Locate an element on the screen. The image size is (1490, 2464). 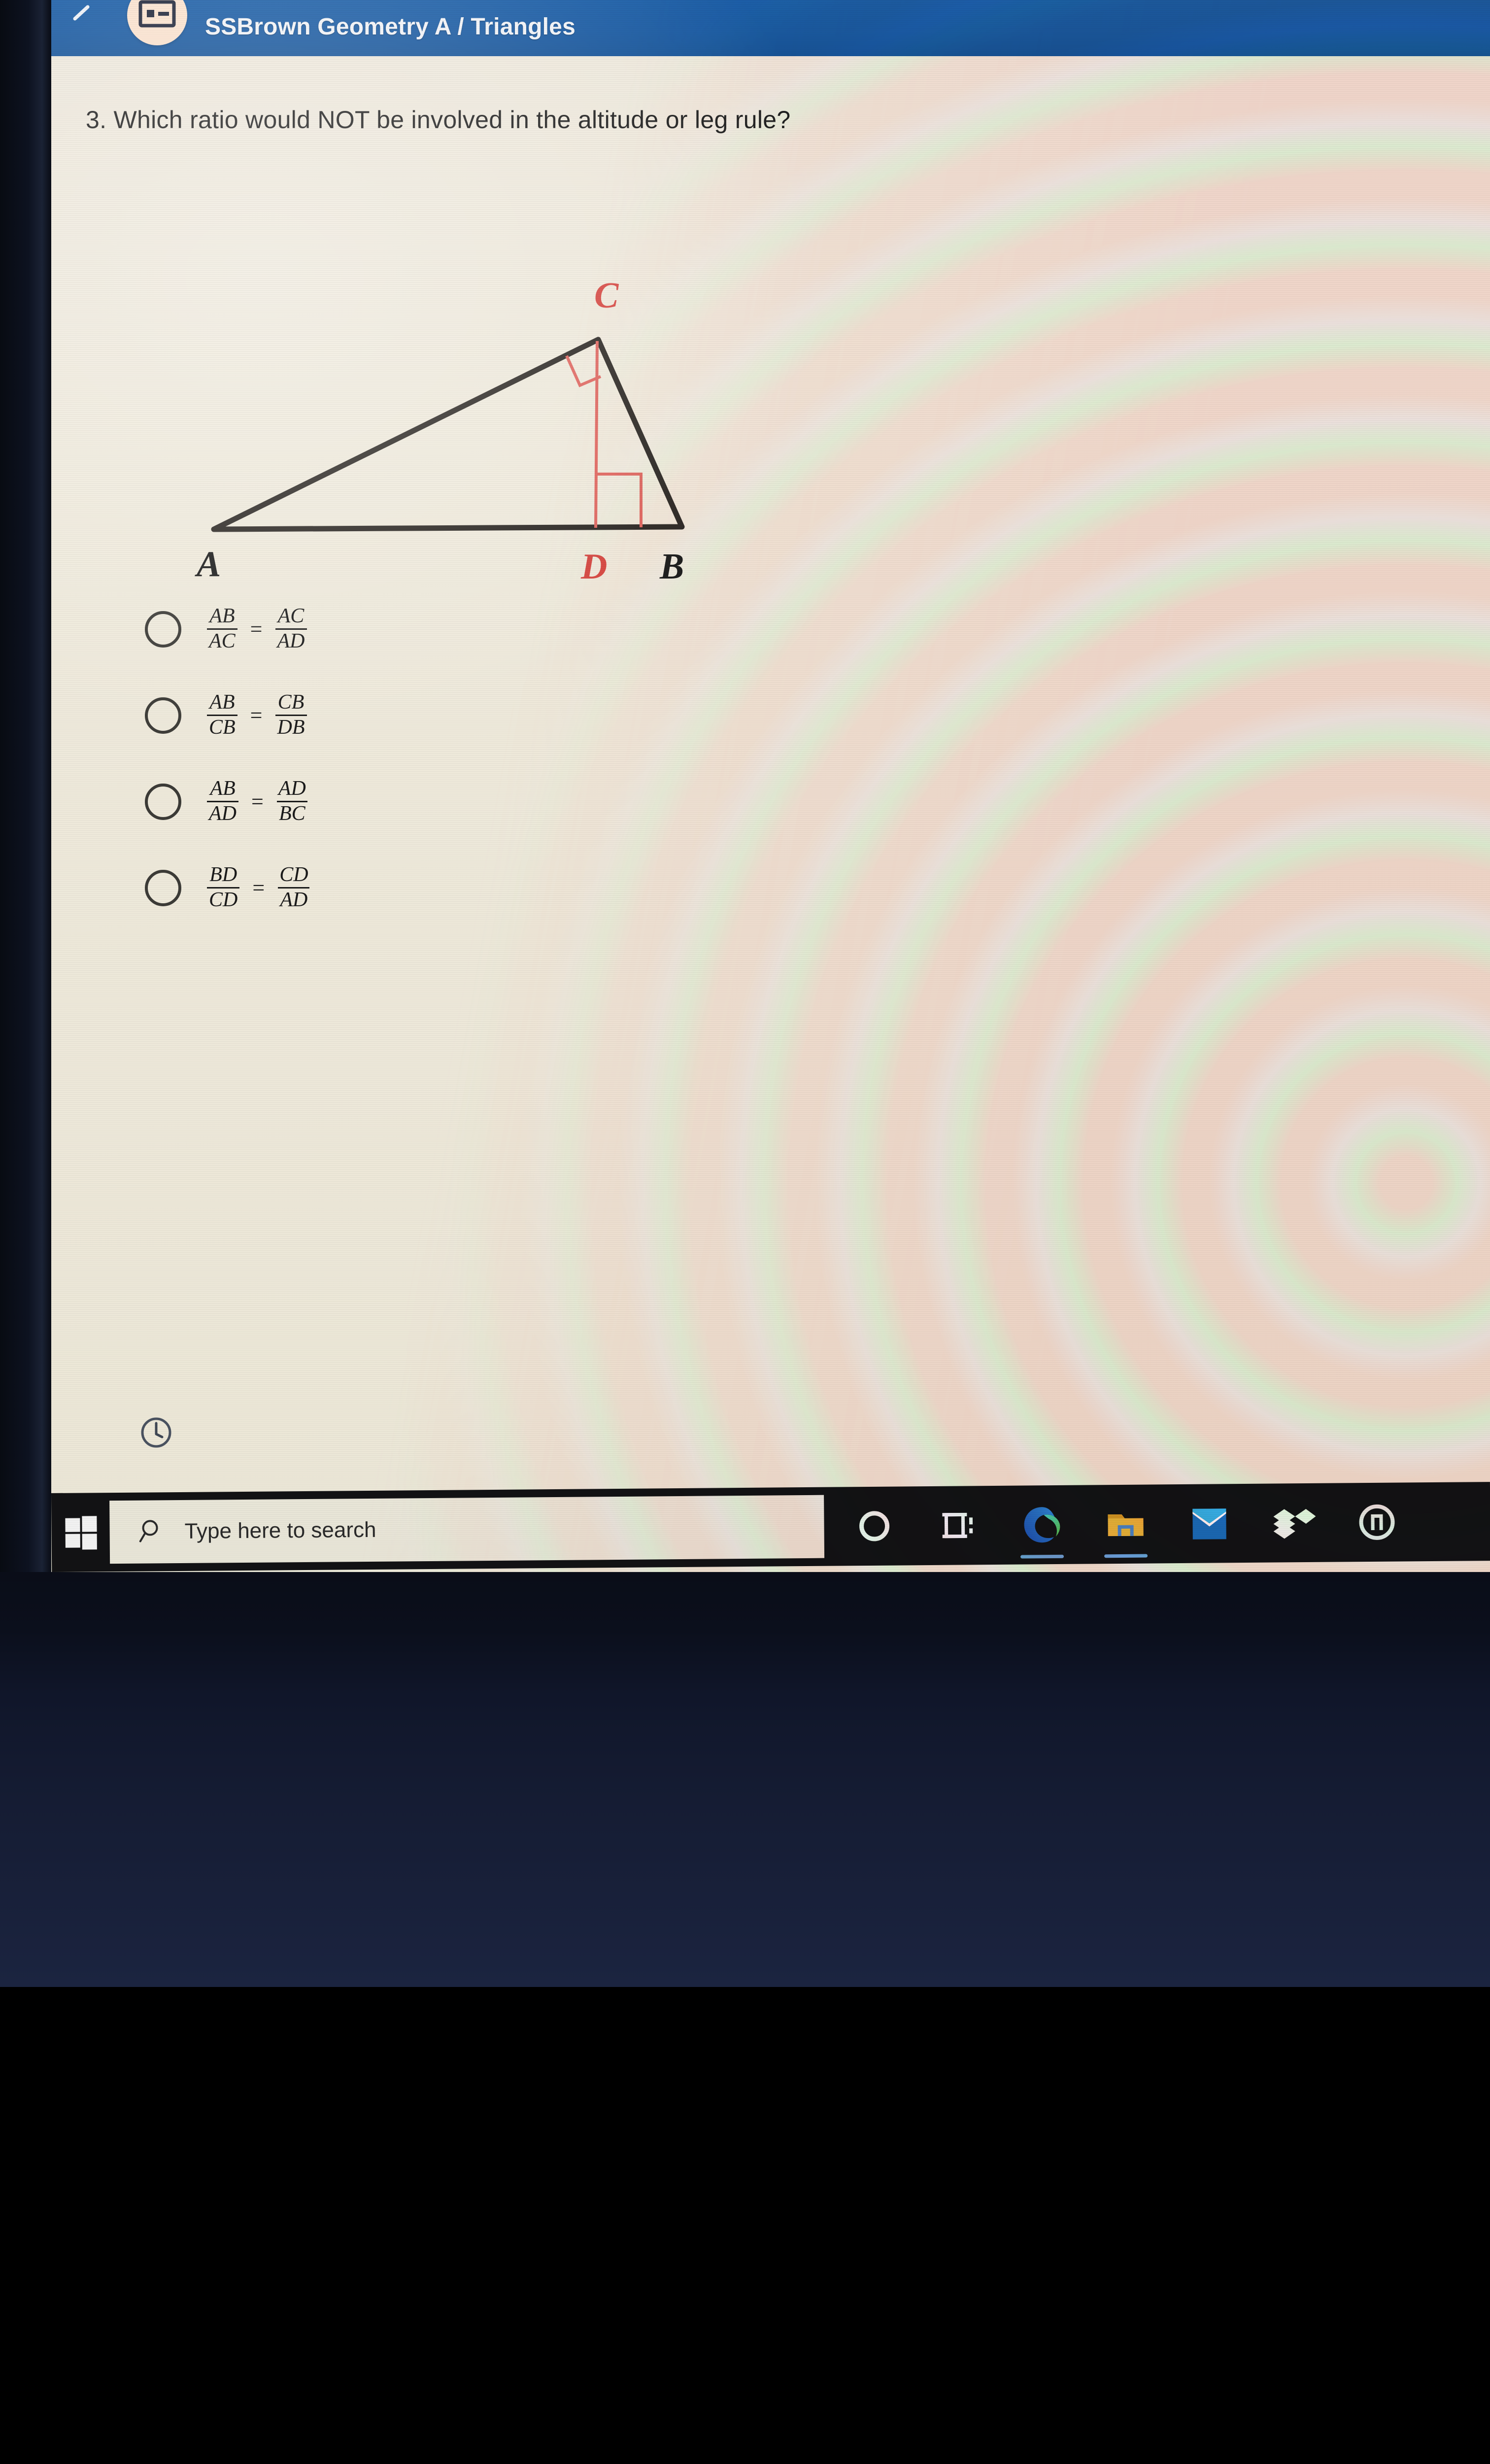
taskbar-tray is located at coordinates (1125, 1524).